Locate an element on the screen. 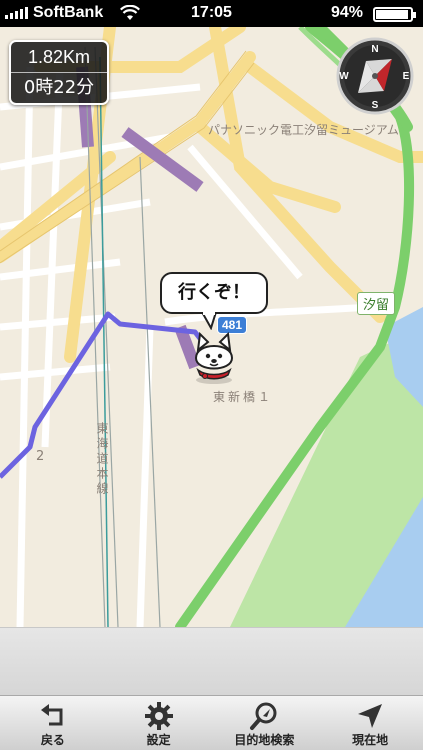 This screenshot has width=423, height=750. map-label-museum: パナソニック電工汐留ミュージアム is located at coordinates (303, 130).